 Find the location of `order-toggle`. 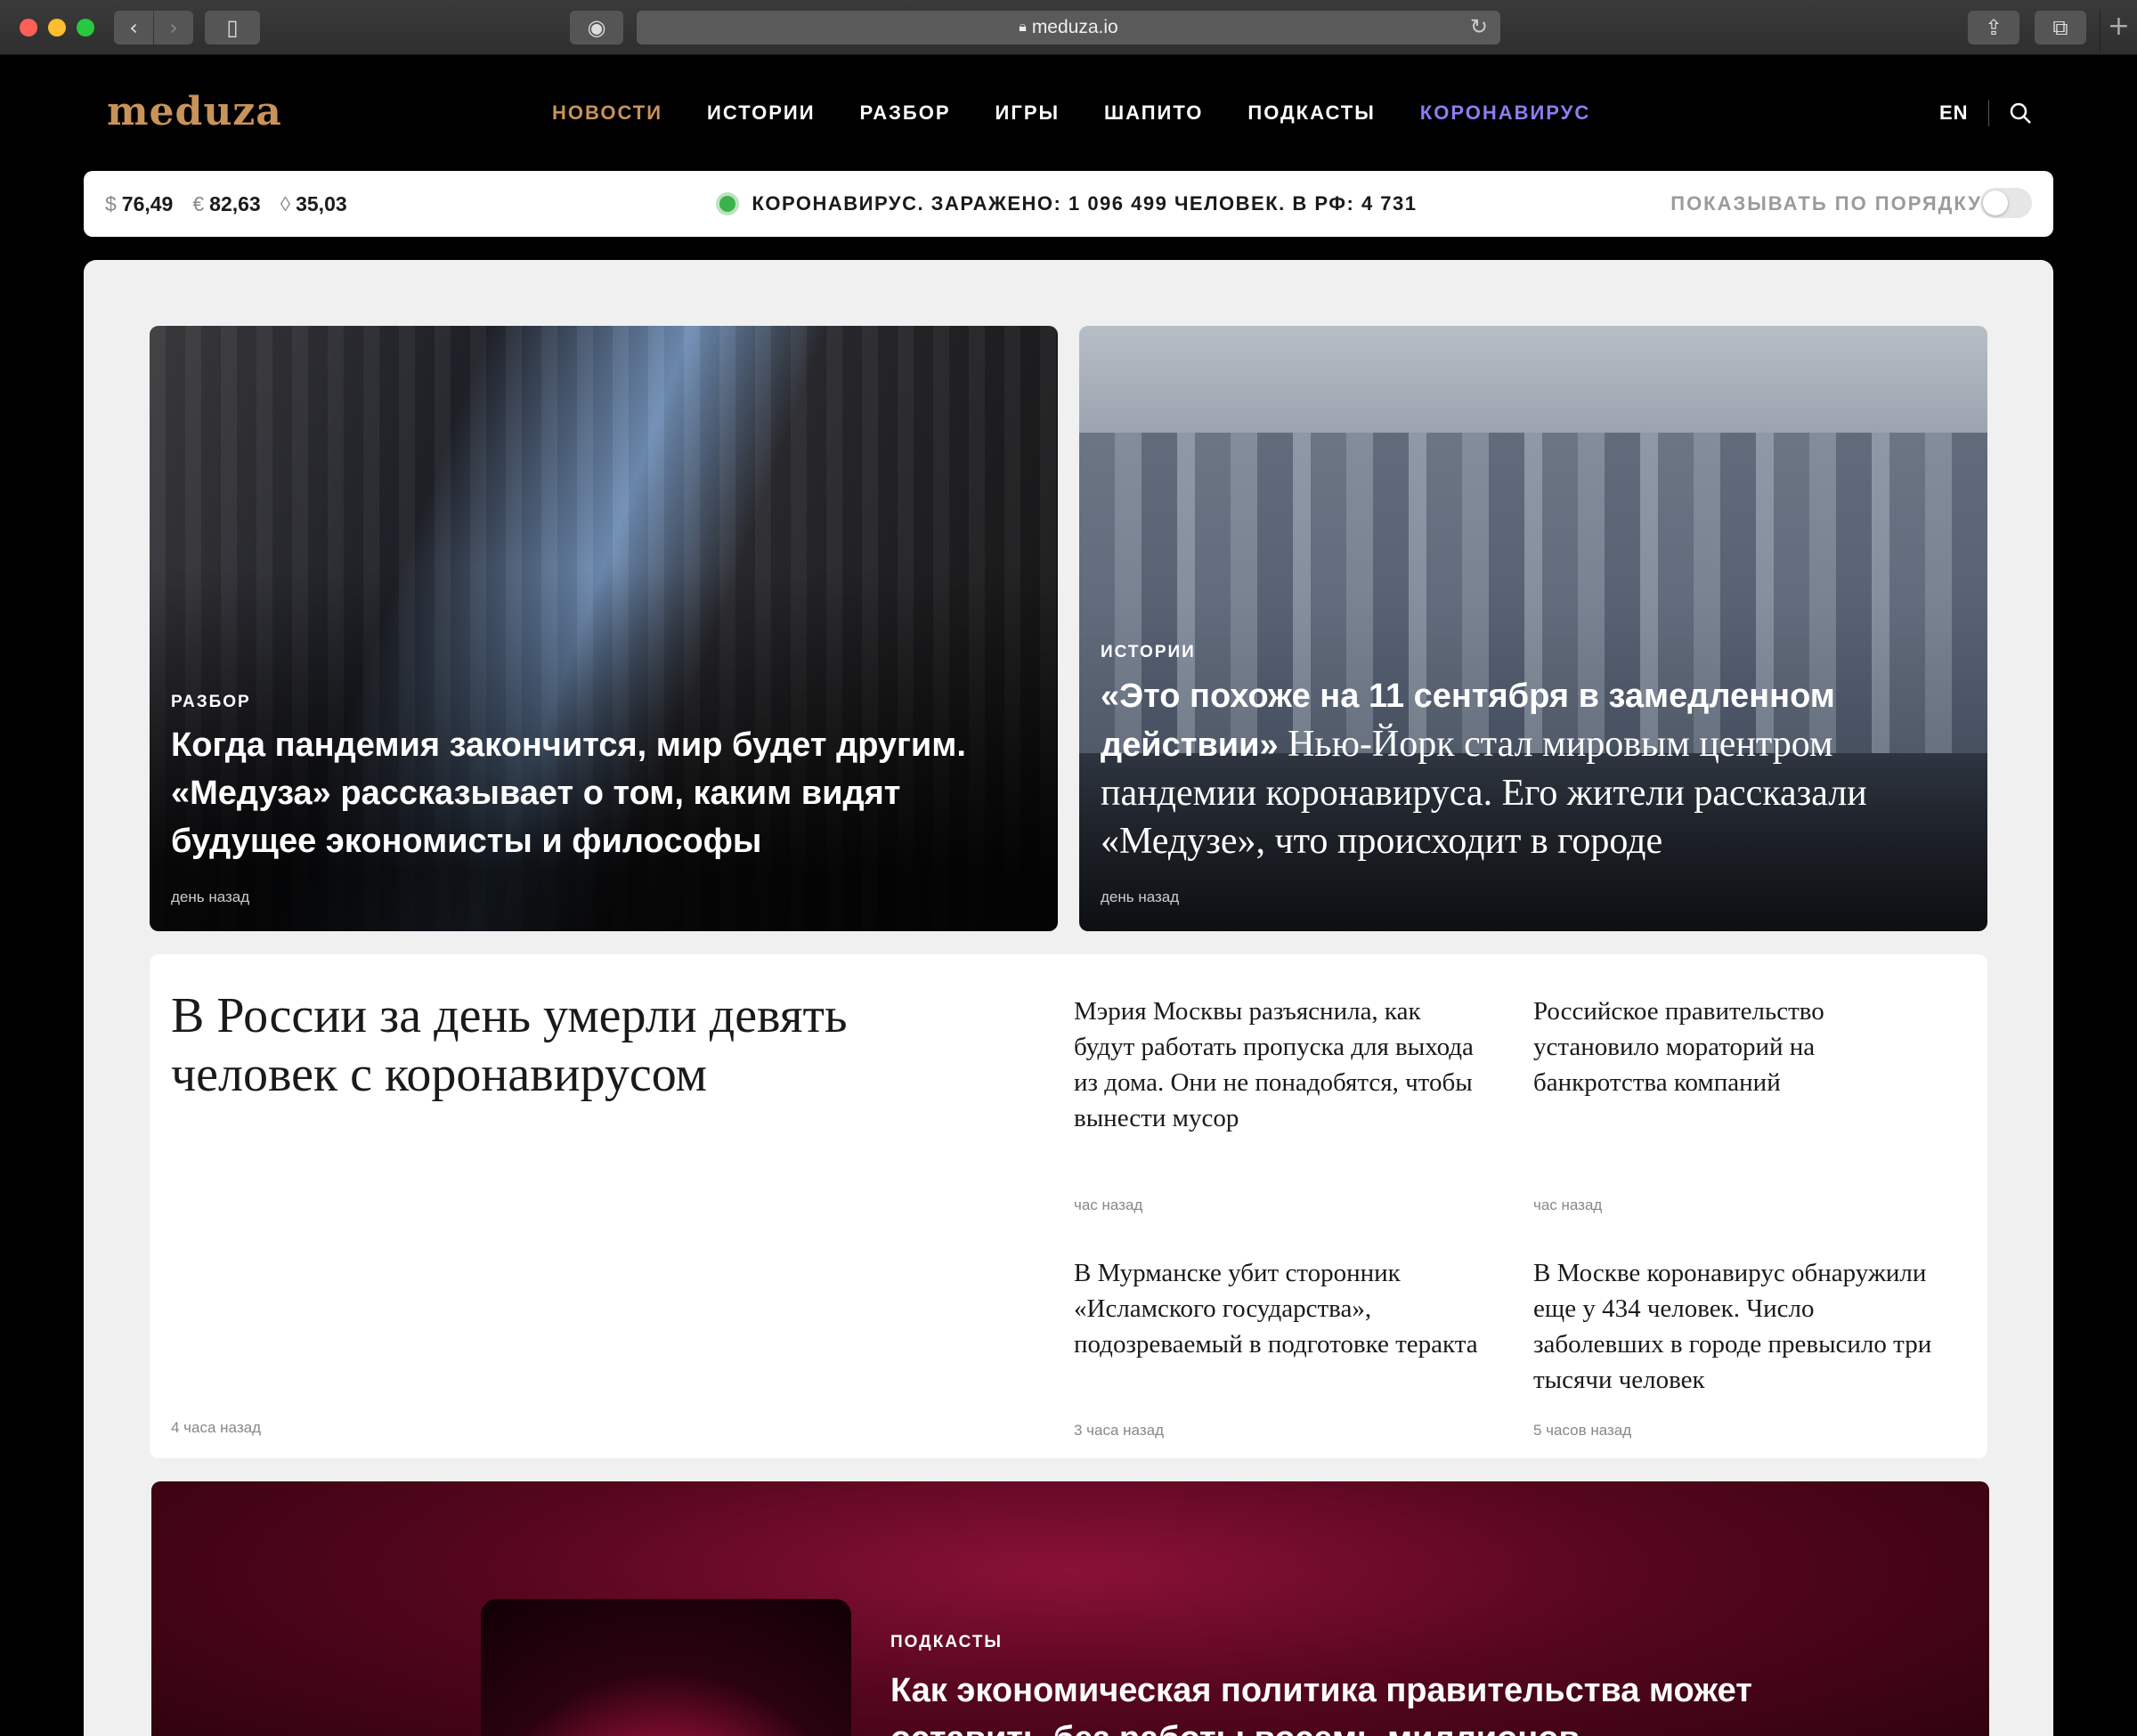

order-toggle is located at coordinates (2006, 203).